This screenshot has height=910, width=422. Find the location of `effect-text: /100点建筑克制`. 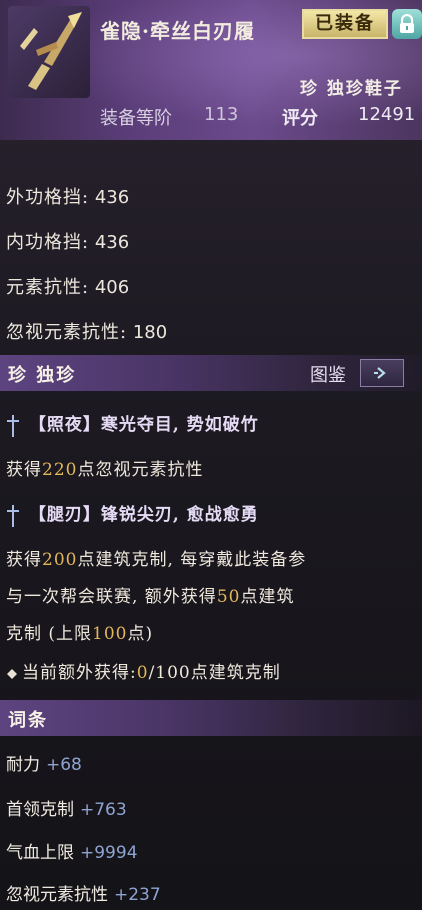

effect-text: /100点建筑克制 is located at coordinates (214, 673).